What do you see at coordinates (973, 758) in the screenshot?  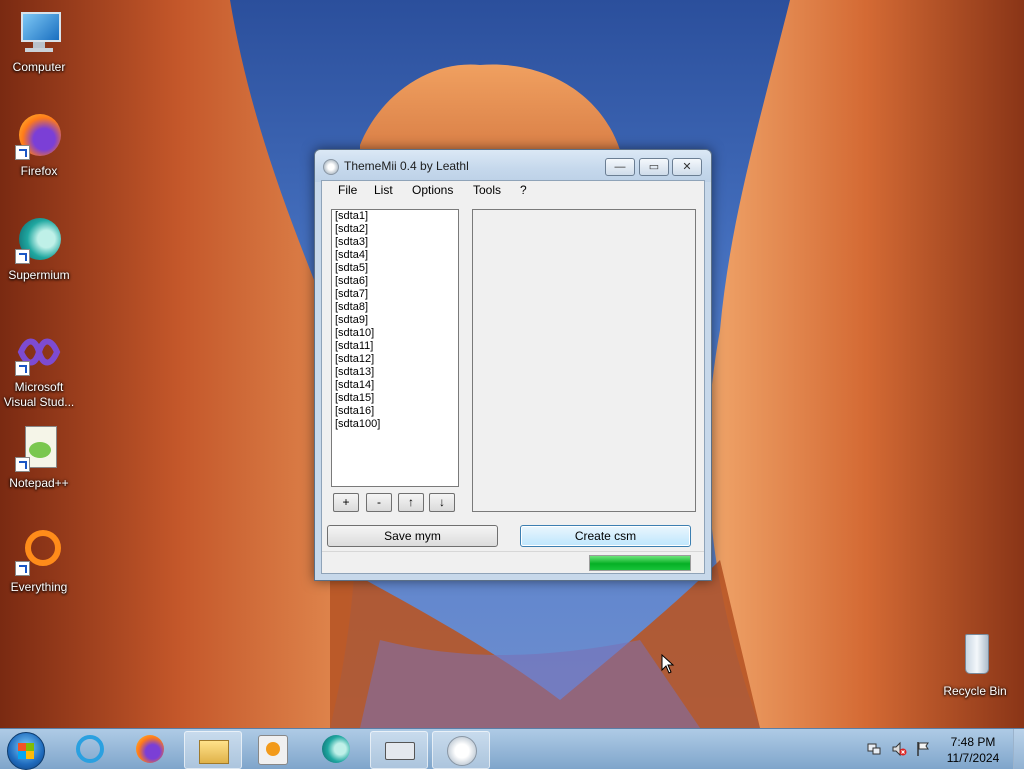 I see `clock-date: 11/7/2024` at bounding box center [973, 758].